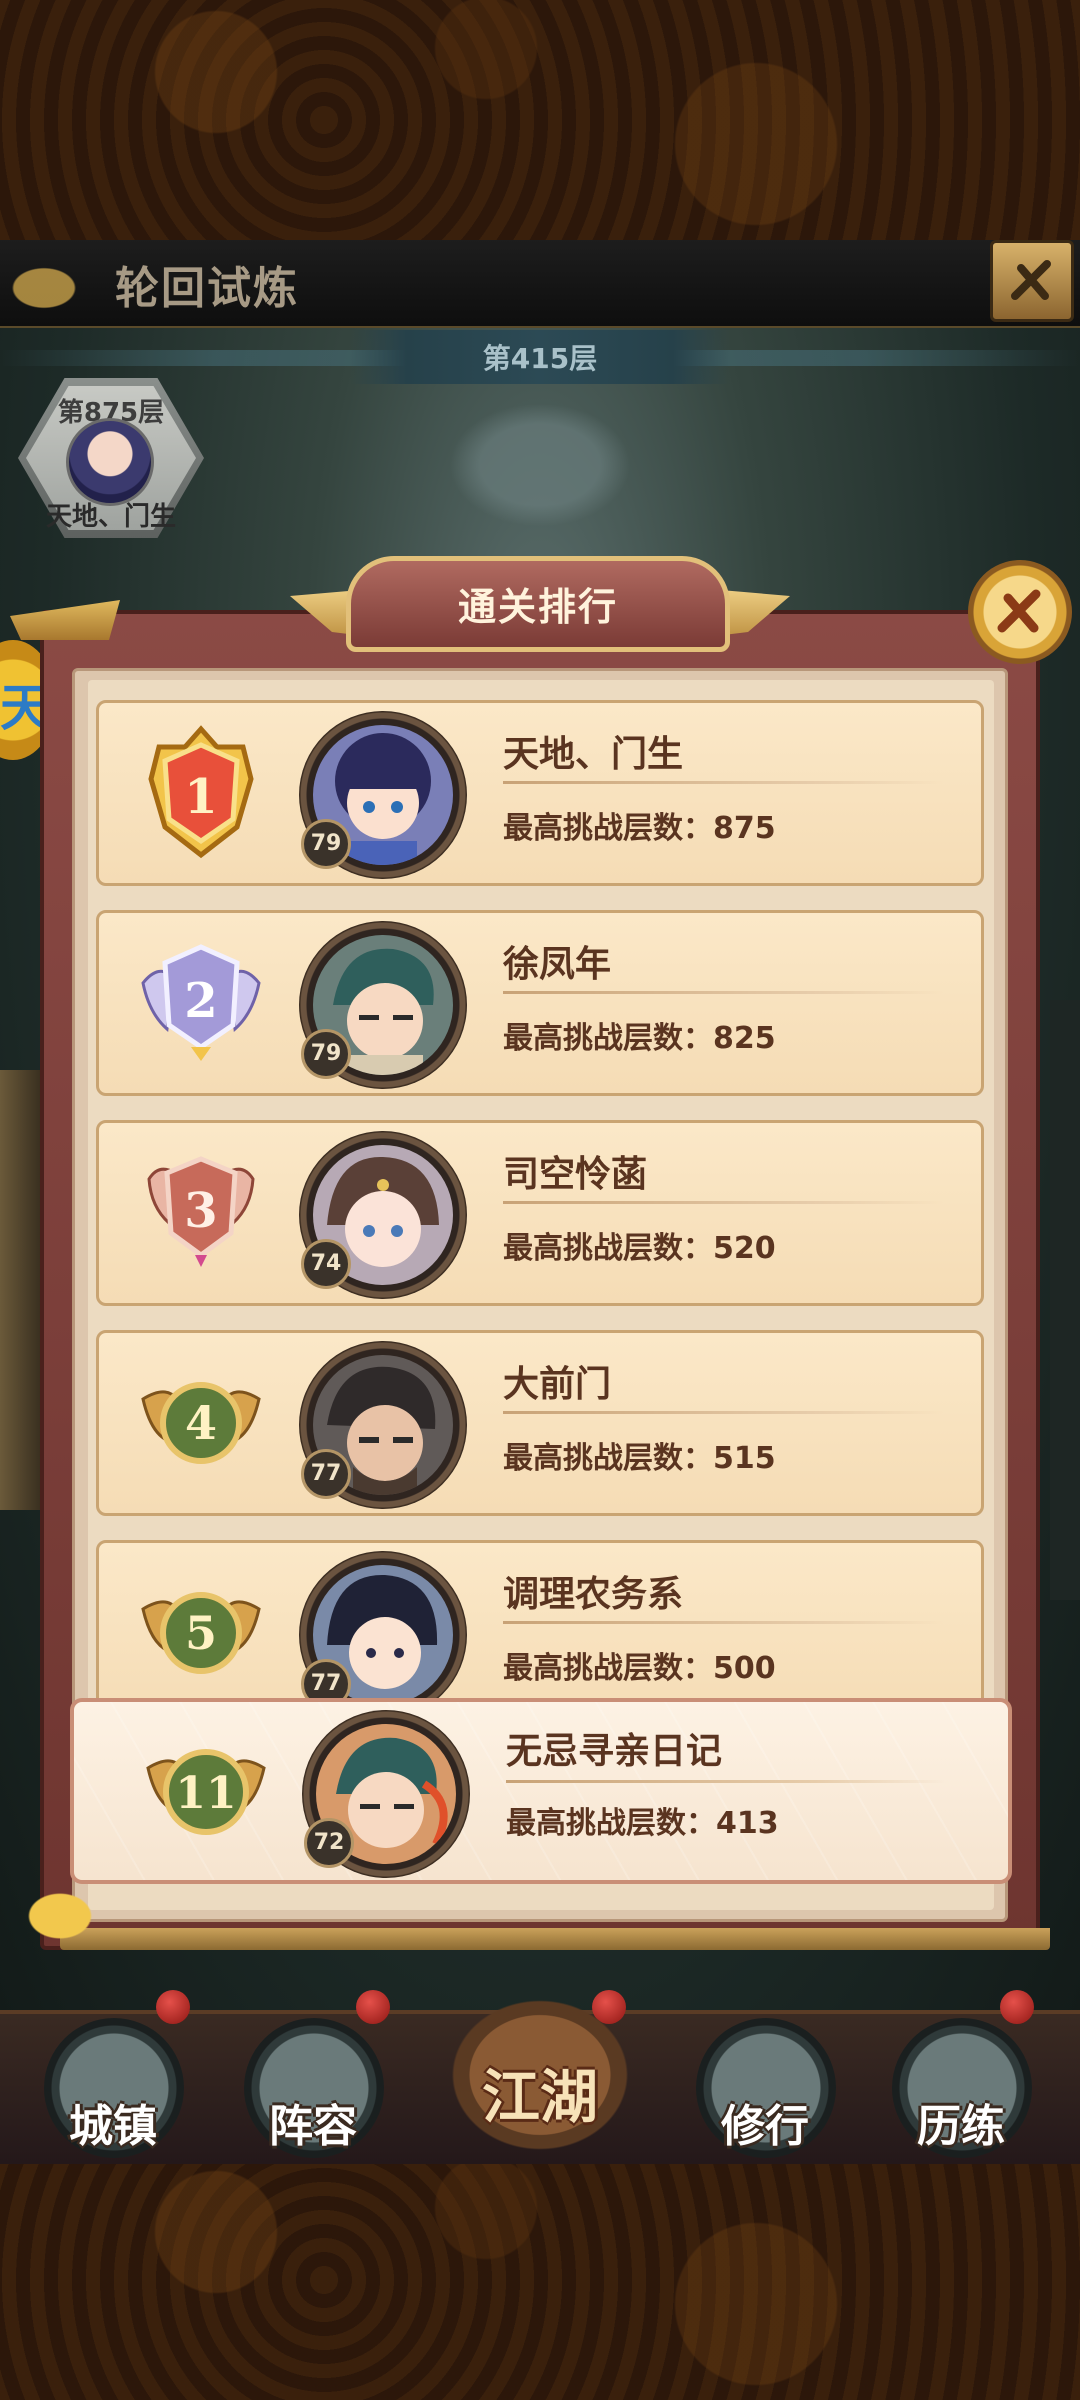 The image size is (1080, 2400). What do you see at coordinates (207, 288) in the screenshot?
I see `page-title: 轮回试炼` at bounding box center [207, 288].